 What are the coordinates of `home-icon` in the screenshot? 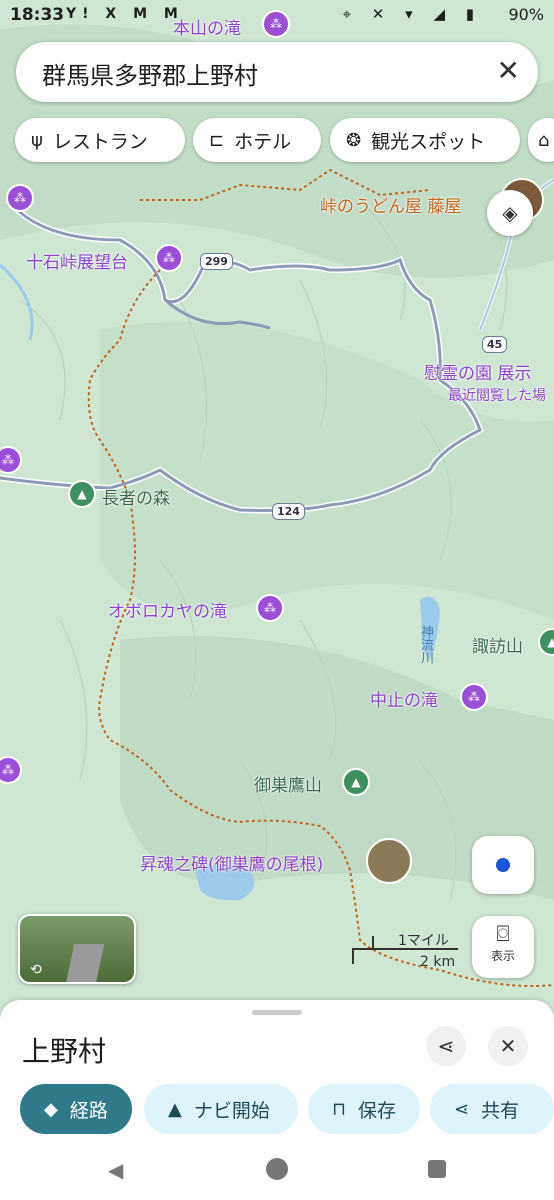 It's located at (277, 1169).